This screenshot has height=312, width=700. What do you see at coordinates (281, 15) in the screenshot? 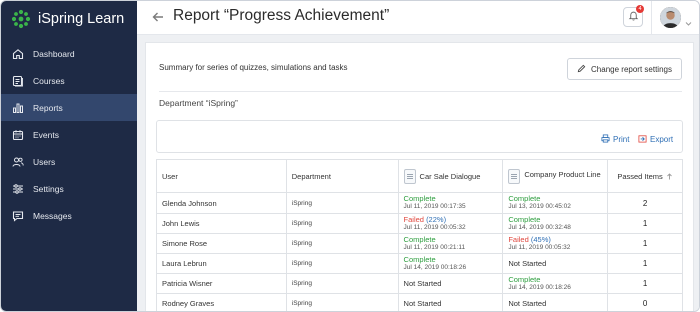
I see `page-title: Report “Progress Achievement”` at bounding box center [281, 15].